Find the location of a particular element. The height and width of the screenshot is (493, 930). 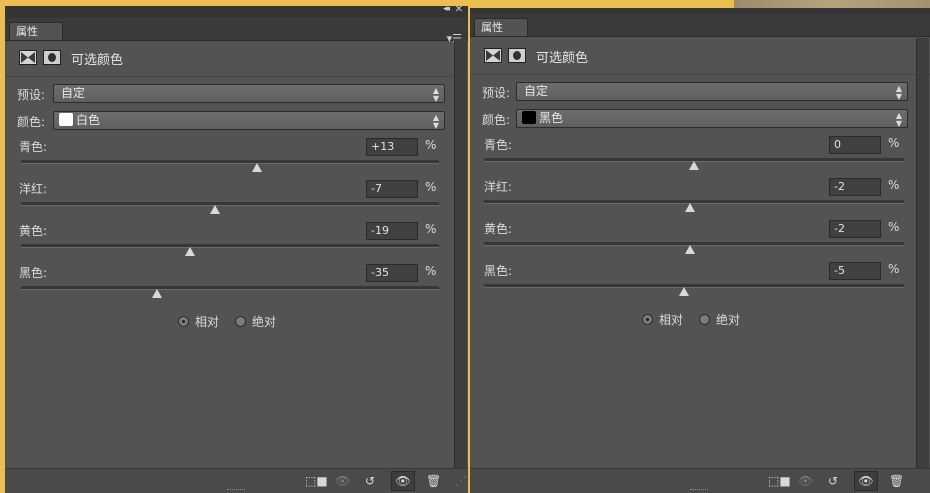

tab-row: 属性 ▾☰ is located at coordinates (236, 31).